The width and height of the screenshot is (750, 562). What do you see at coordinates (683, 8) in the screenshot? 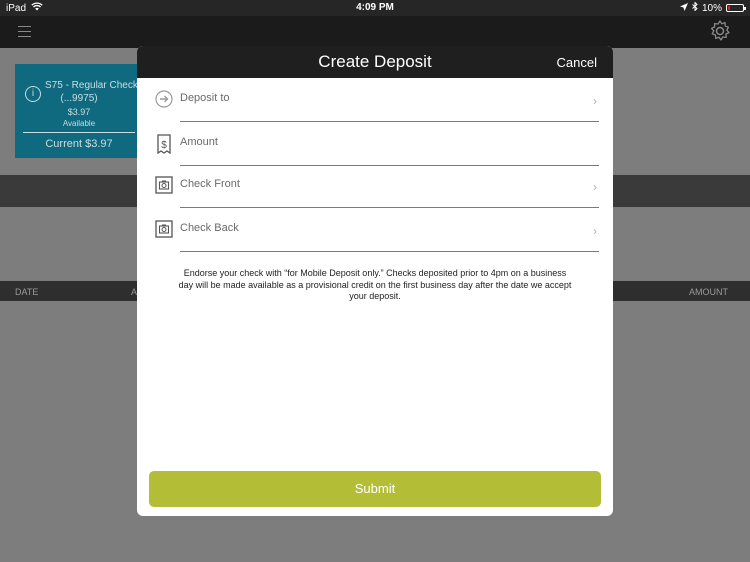
I see `location-icon` at bounding box center [683, 8].